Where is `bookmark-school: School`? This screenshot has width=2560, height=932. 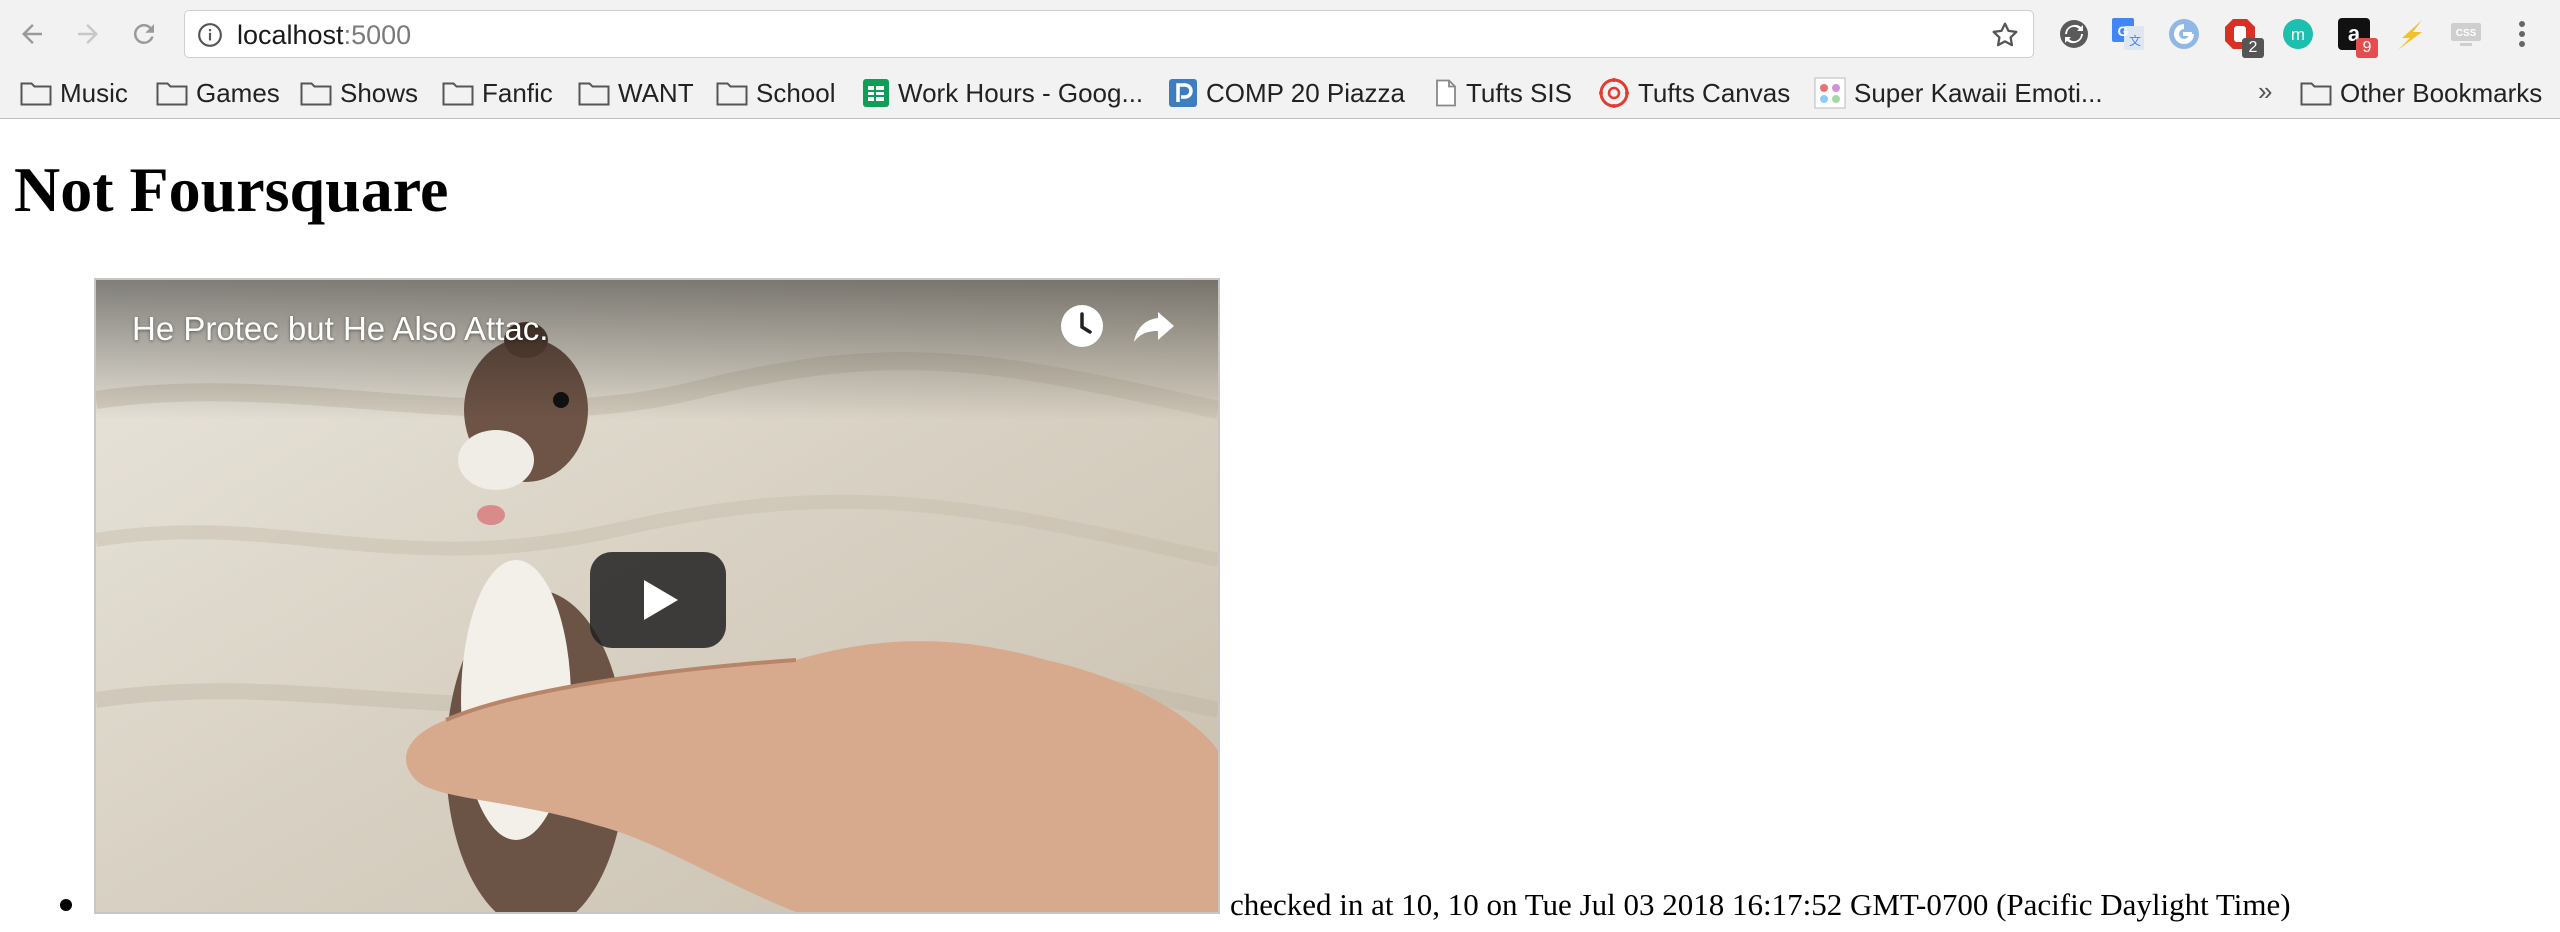 bookmark-school: School is located at coordinates (776, 93).